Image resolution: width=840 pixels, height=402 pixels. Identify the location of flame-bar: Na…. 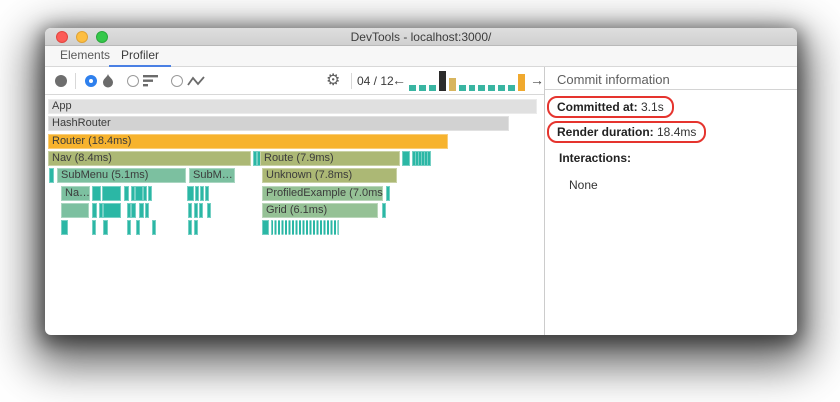
(75, 193).